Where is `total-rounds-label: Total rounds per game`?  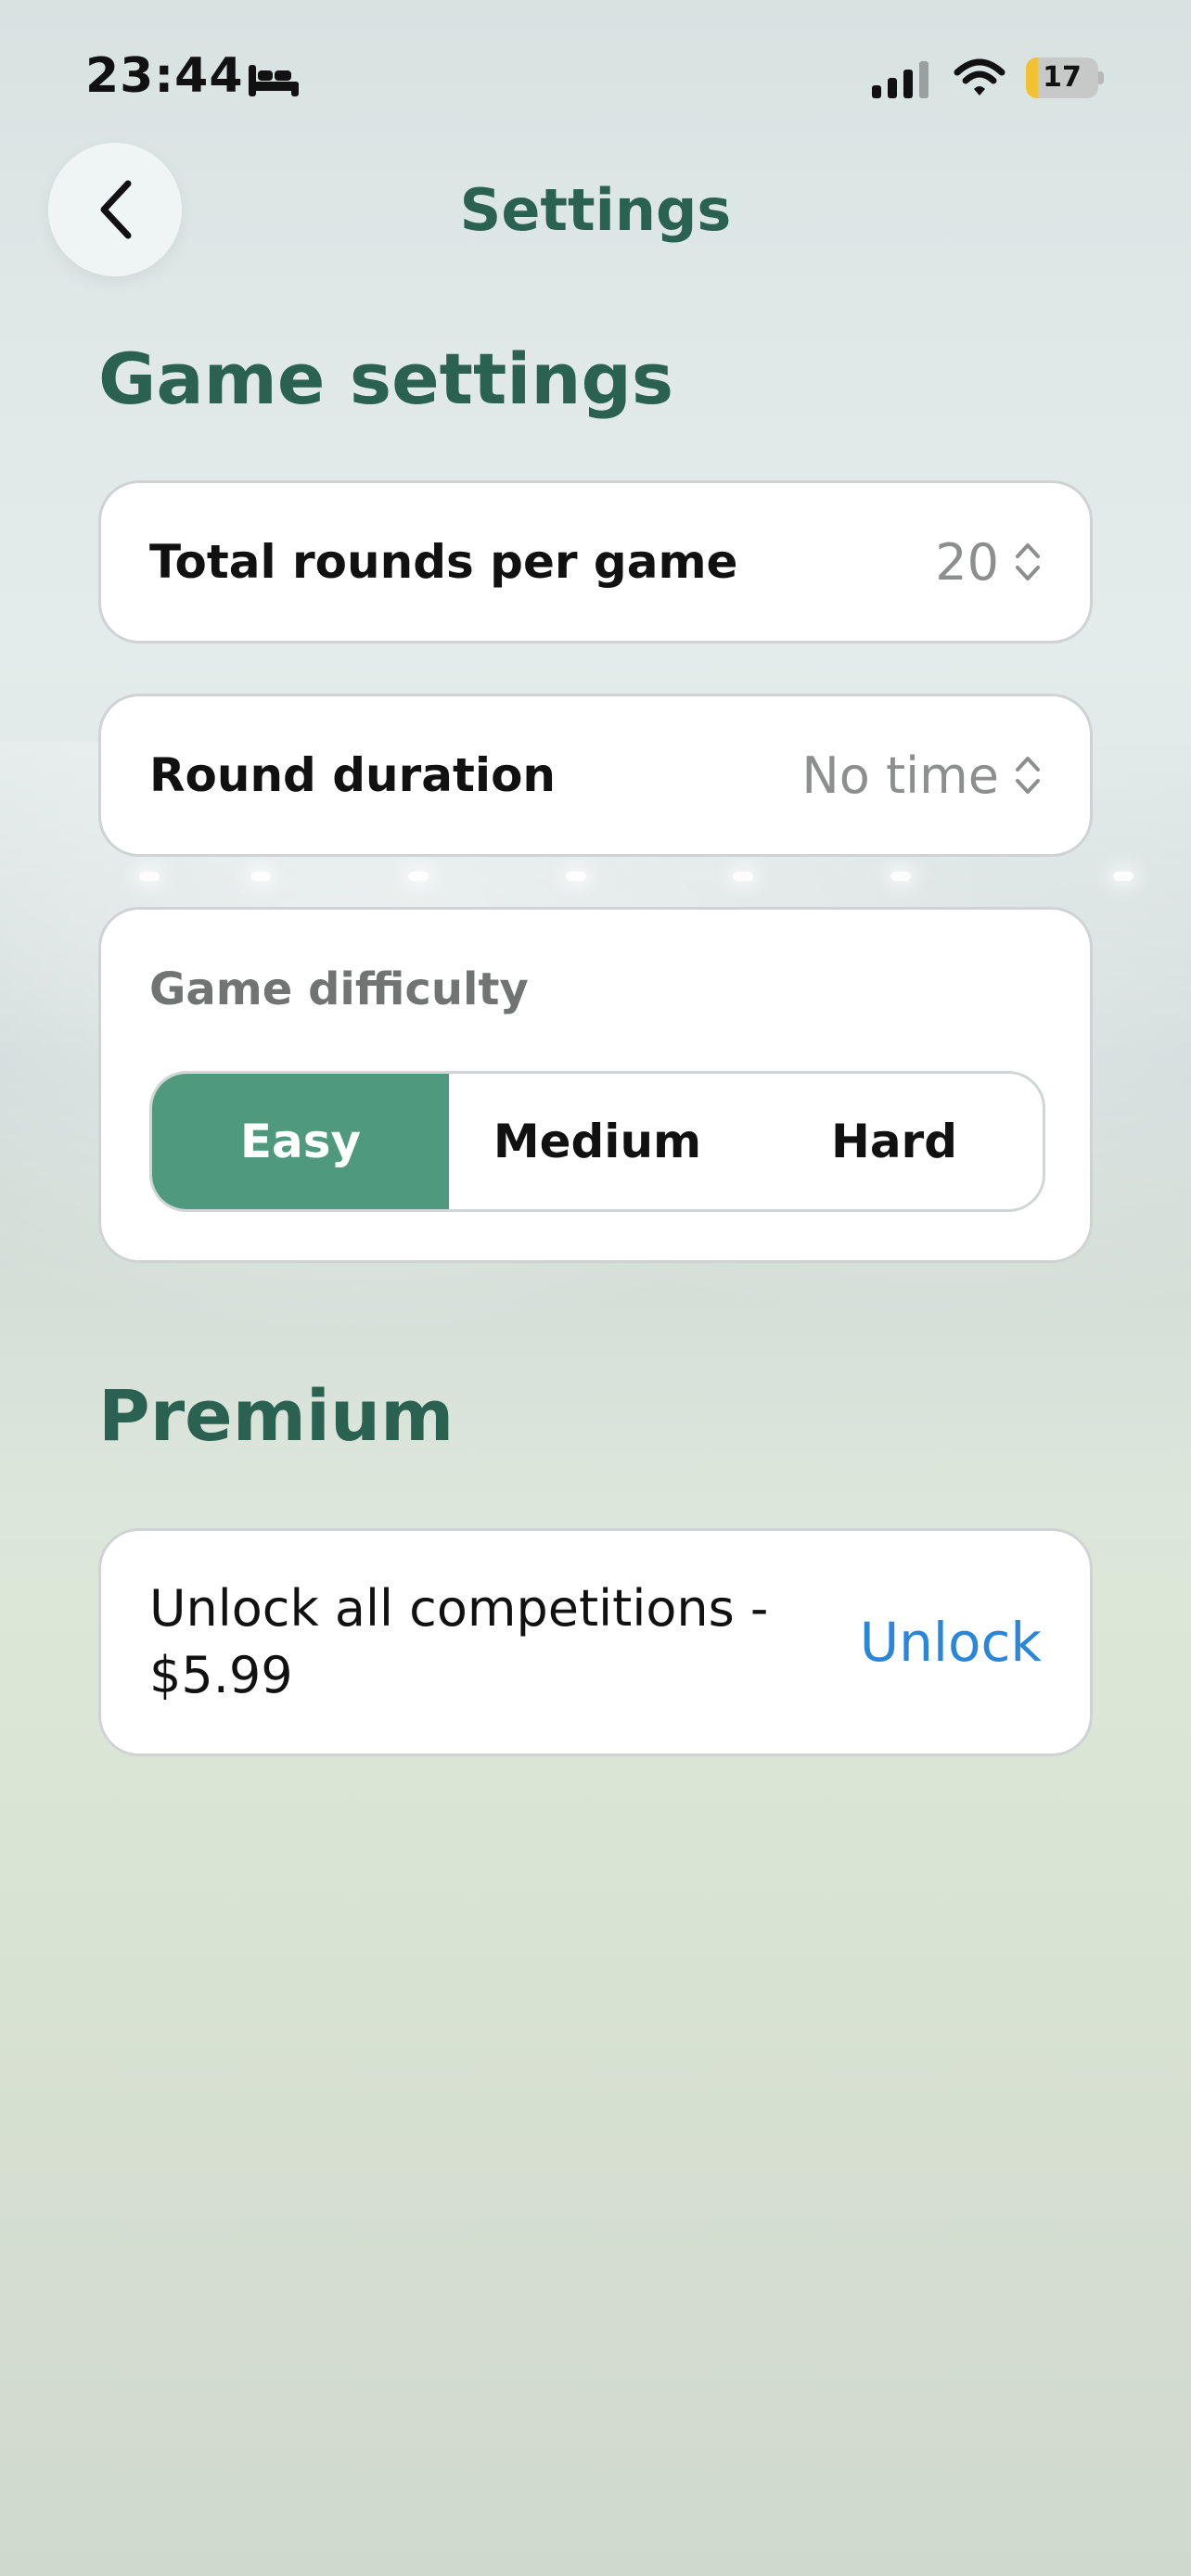 total-rounds-label: Total rounds per game is located at coordinates (443, 562).